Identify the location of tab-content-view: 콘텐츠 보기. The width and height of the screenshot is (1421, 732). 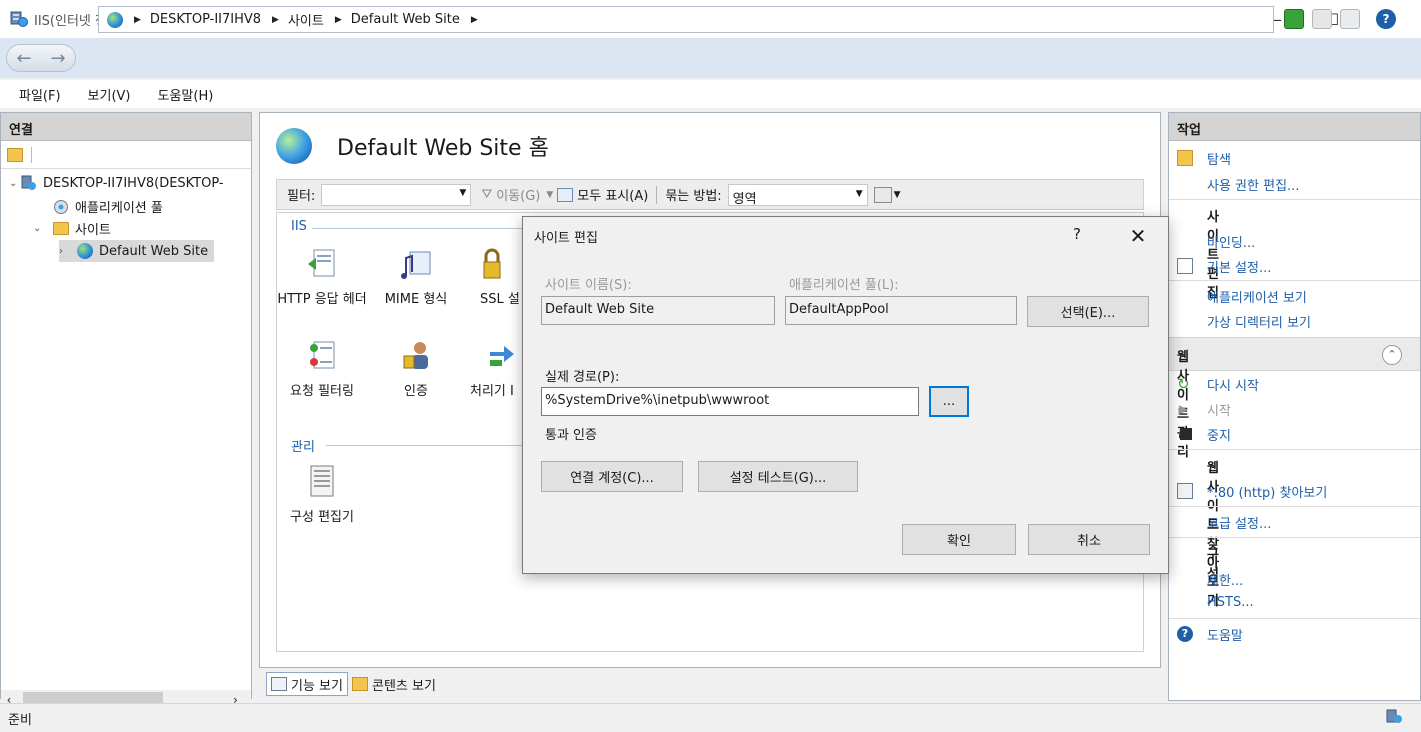
(394, 684).